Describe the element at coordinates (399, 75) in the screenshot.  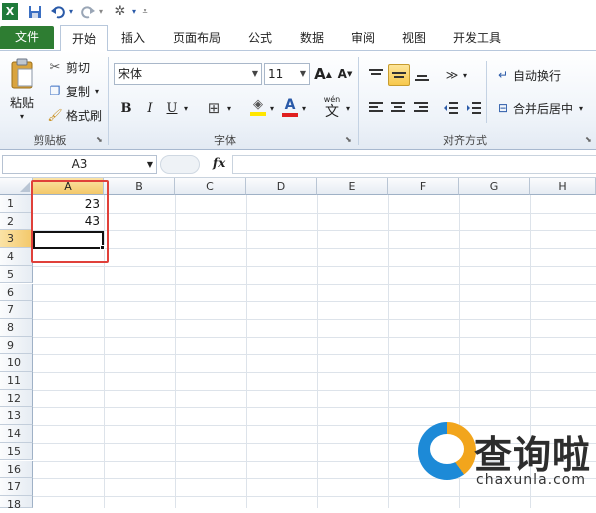
I see `align-middle-icon` at that location.